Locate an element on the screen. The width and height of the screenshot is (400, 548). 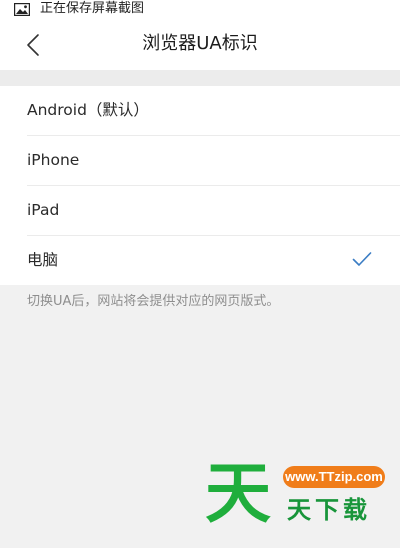
ua-option-iphone: iPhone is located at coordinates (213, 161).